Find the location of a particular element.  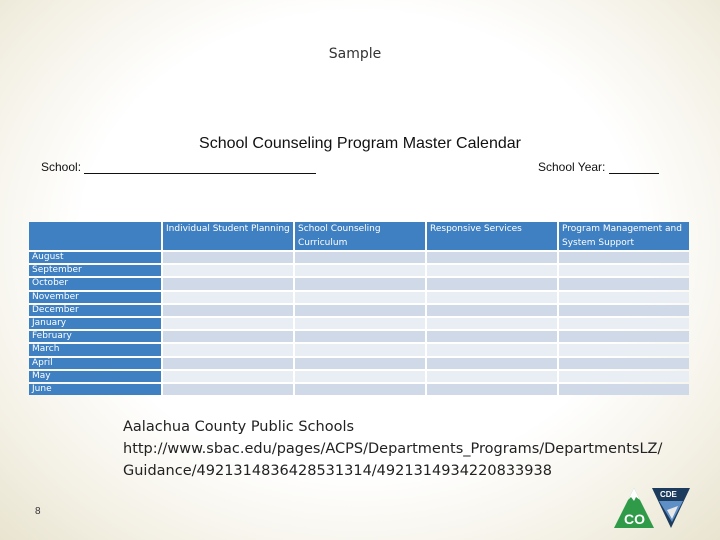

month-cell: December is located at coordinates (95, 310).